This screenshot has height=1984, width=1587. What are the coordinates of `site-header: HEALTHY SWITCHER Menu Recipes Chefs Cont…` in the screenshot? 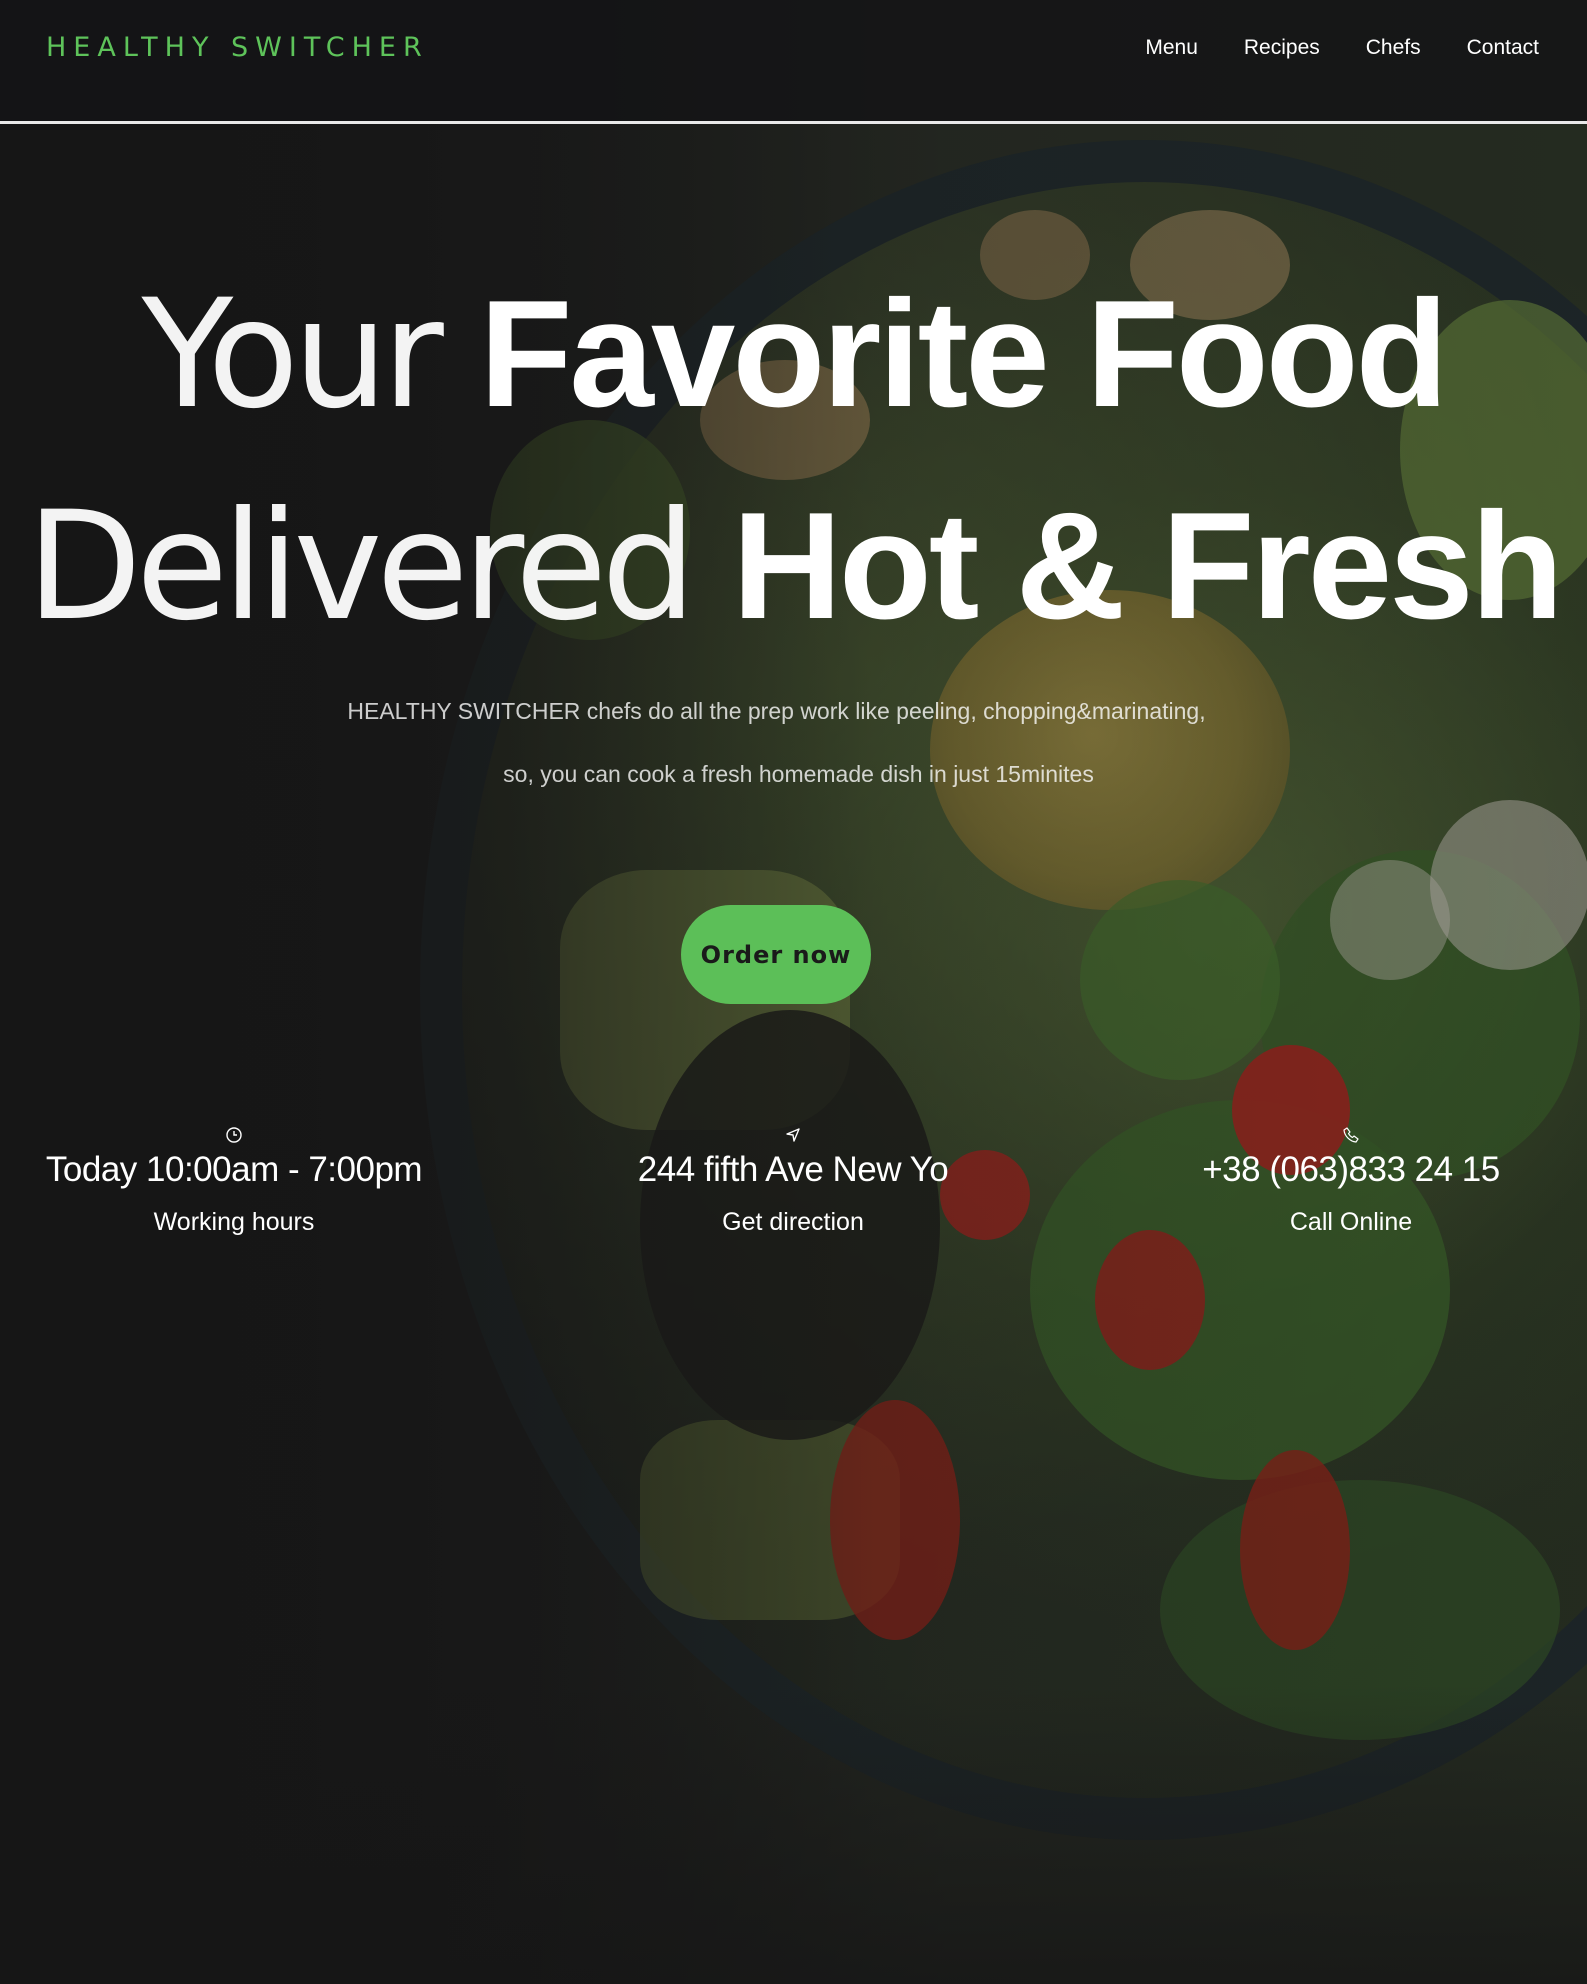 It's located at (793, 62).